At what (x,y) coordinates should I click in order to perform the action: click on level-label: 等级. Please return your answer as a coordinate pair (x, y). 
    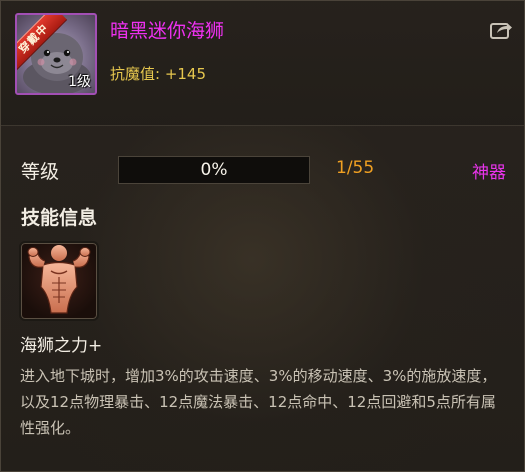
    Looking at the image, I should click on (40, 172).